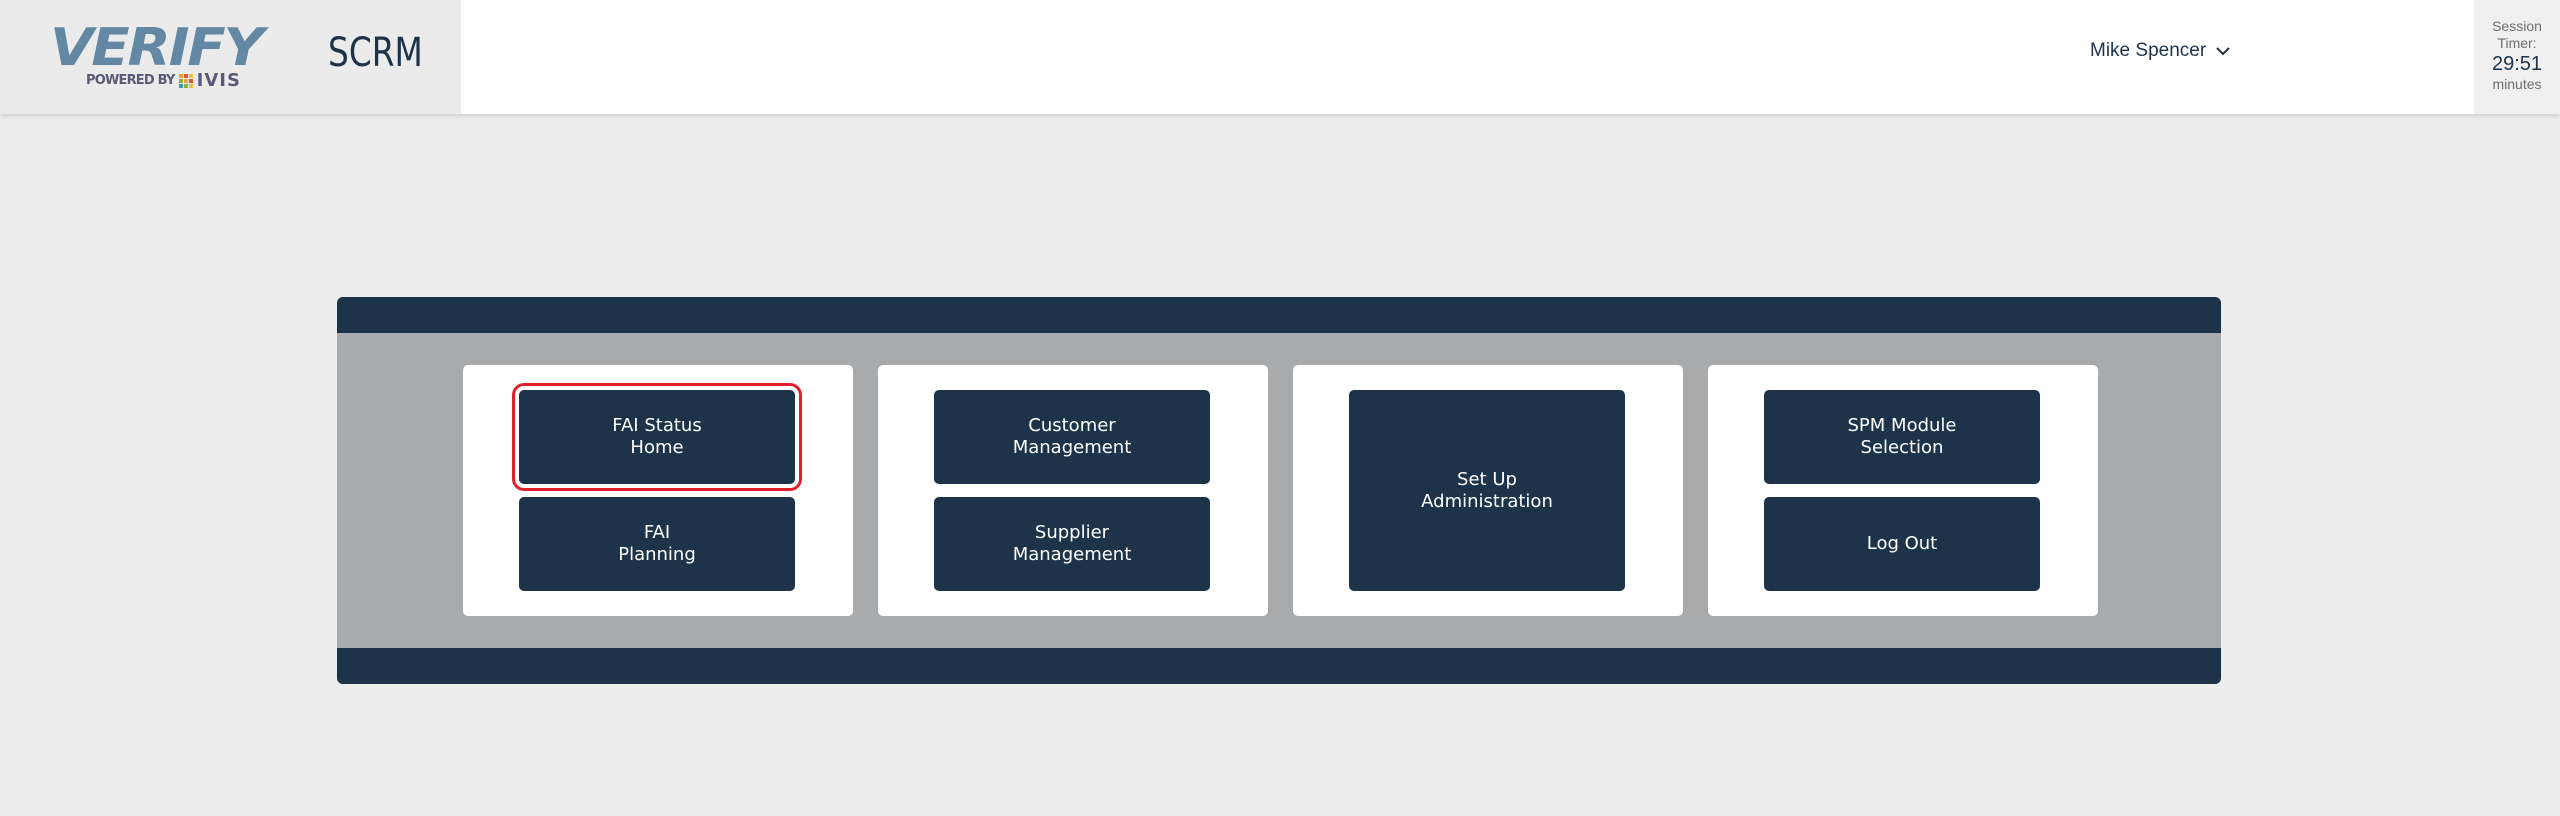 Image resolution: width=2560 pixels, height=816 pixels. I want to click on user-menu: Mike Spencer, so click(2161, 51).